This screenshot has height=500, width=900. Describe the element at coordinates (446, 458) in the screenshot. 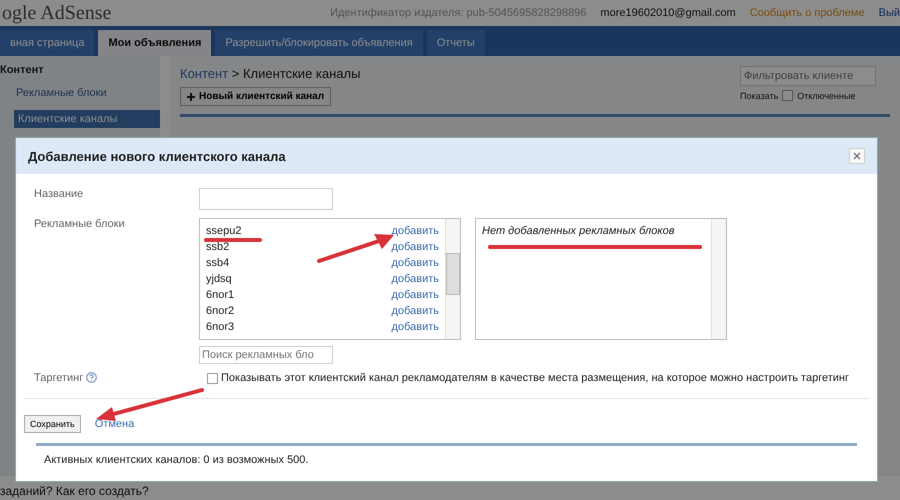

I see `channel-count: Активных клиентских каналов: 0 из возможных 500.` at that location.